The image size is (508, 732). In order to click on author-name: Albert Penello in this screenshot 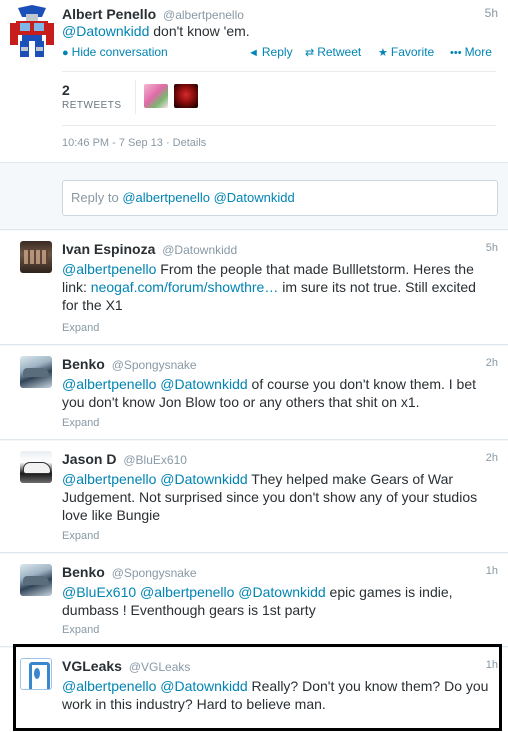, I will do `click(109, 14)`.